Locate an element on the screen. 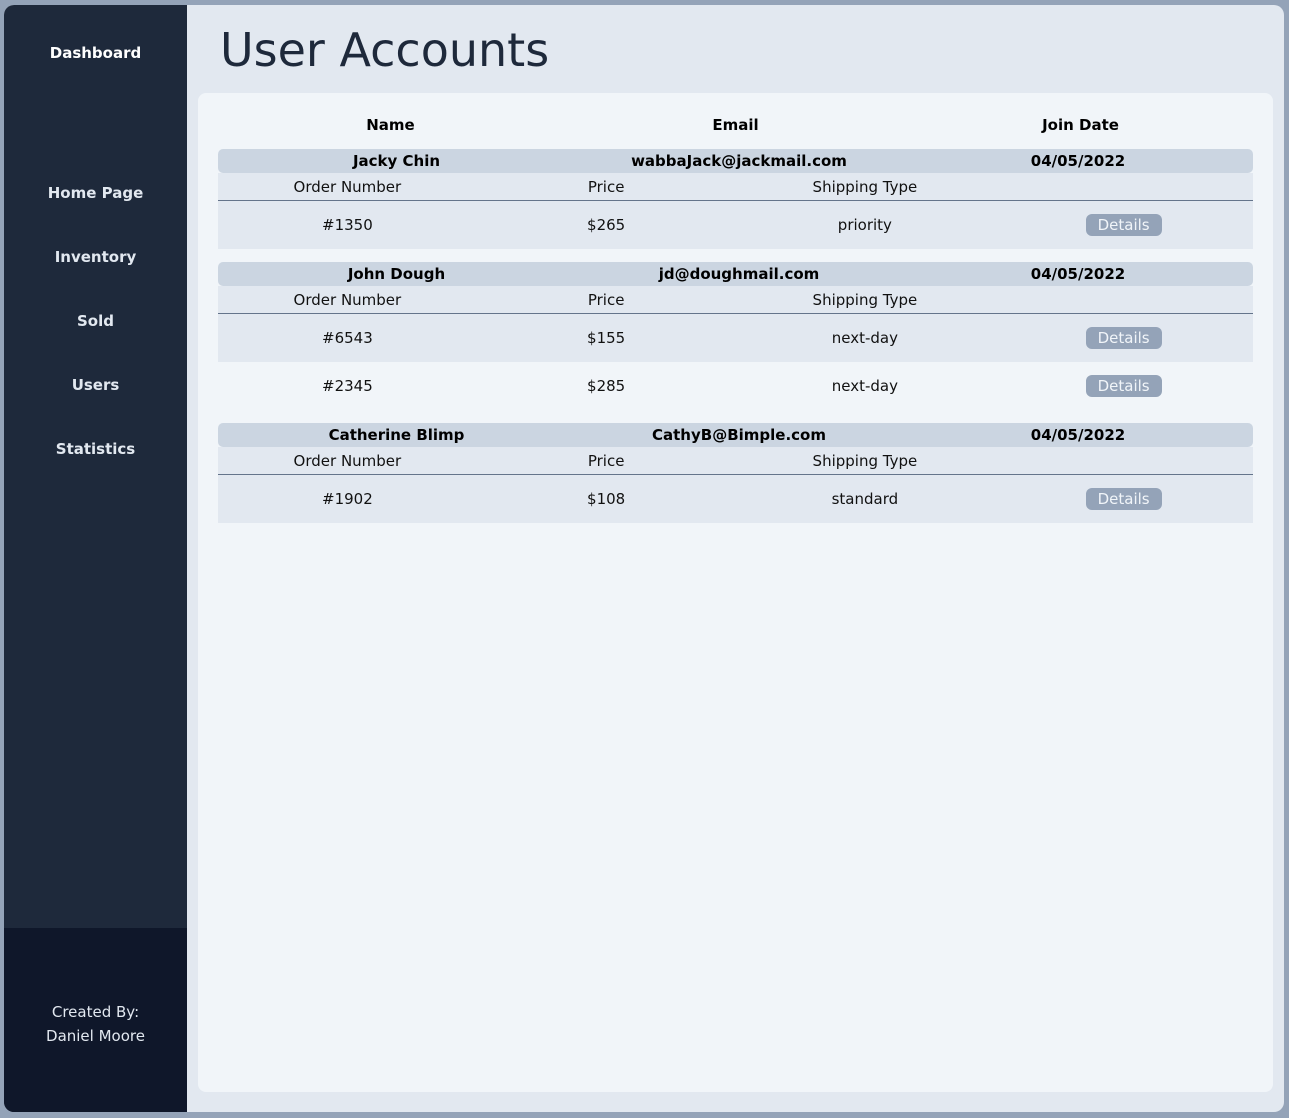  user-name: Catherine Blimp is located at coordinates (396, 435).